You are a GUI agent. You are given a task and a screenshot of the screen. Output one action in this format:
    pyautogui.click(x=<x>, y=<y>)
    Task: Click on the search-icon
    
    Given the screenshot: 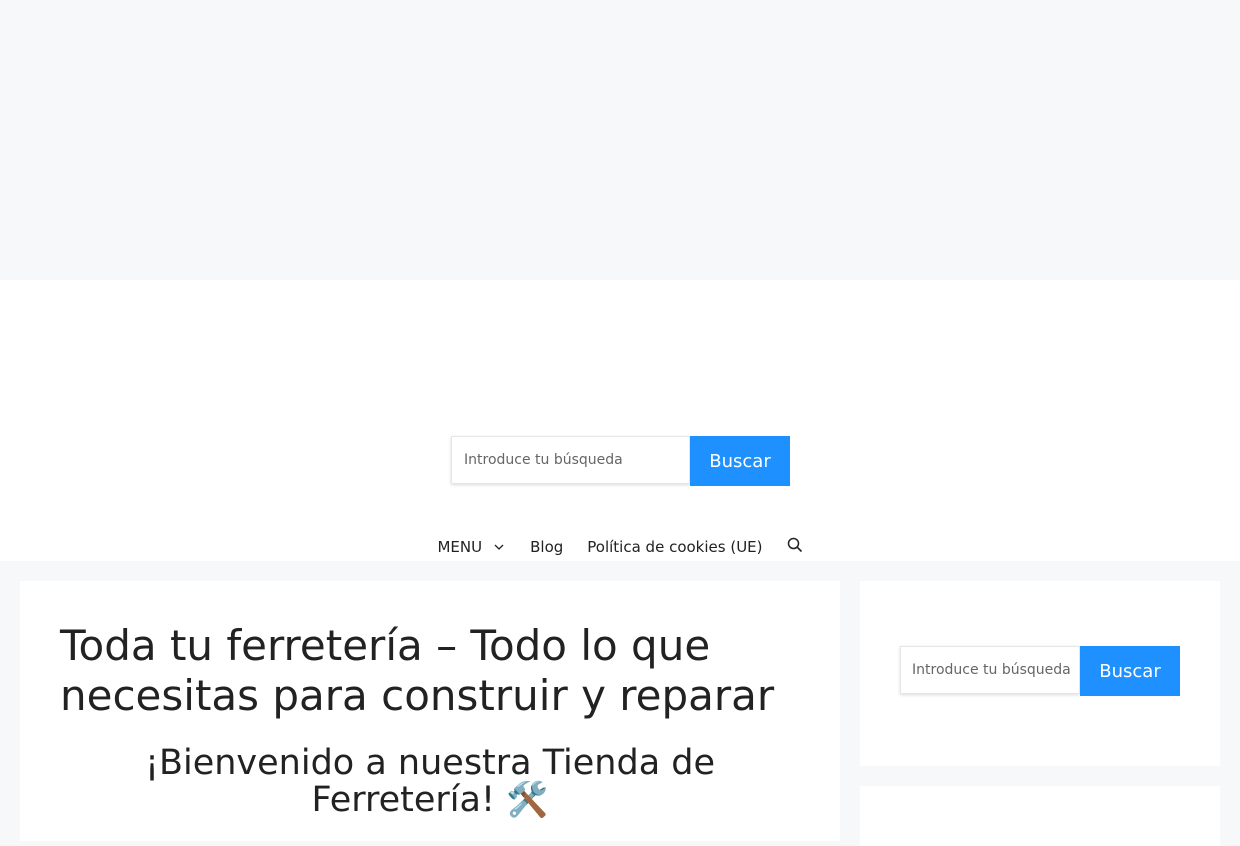 What is the action you would take?
    pyautogui.click(x=795, y=547)
    